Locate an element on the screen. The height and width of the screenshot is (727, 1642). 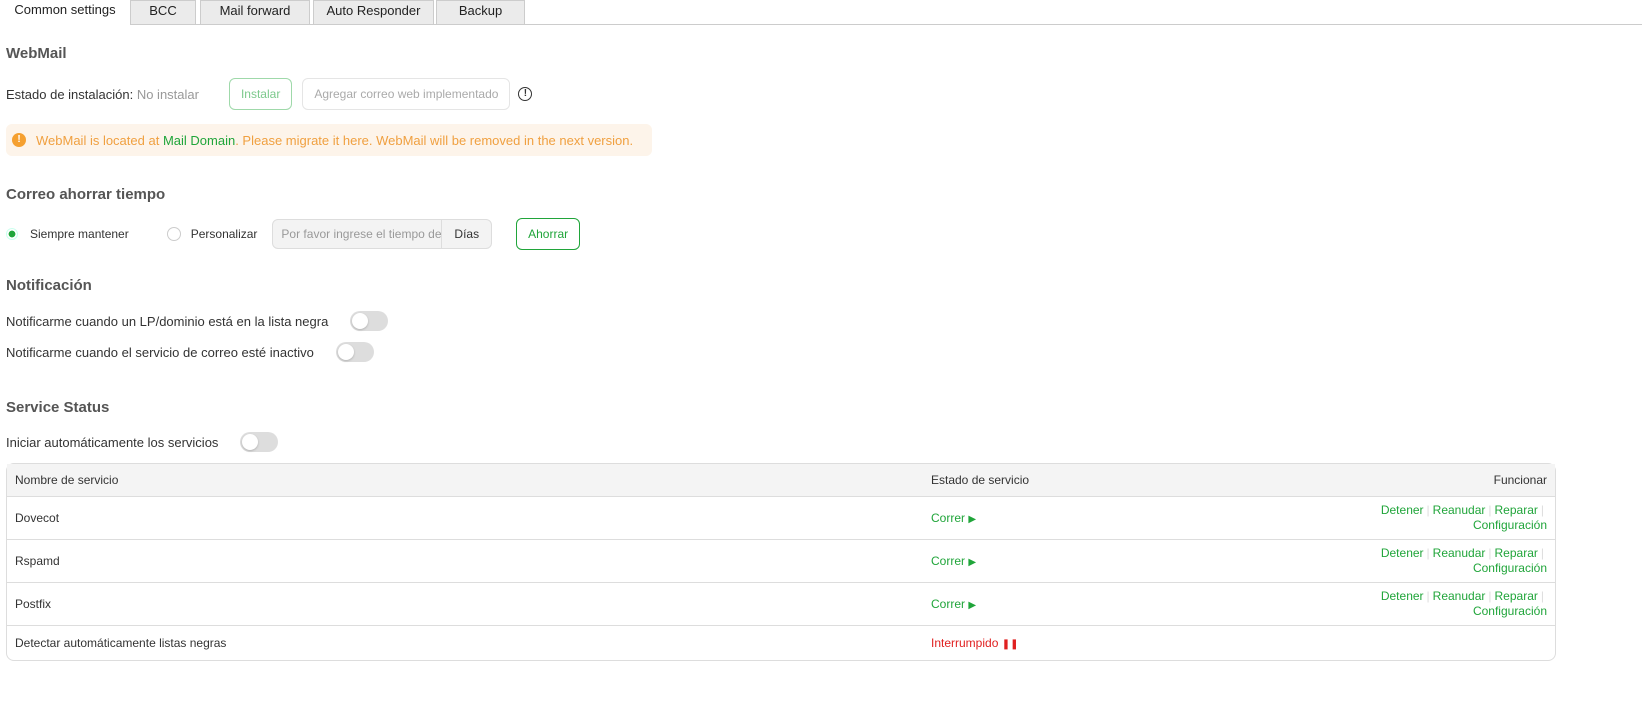
webmail-title: WebMail is located at coordinates (36, 53).